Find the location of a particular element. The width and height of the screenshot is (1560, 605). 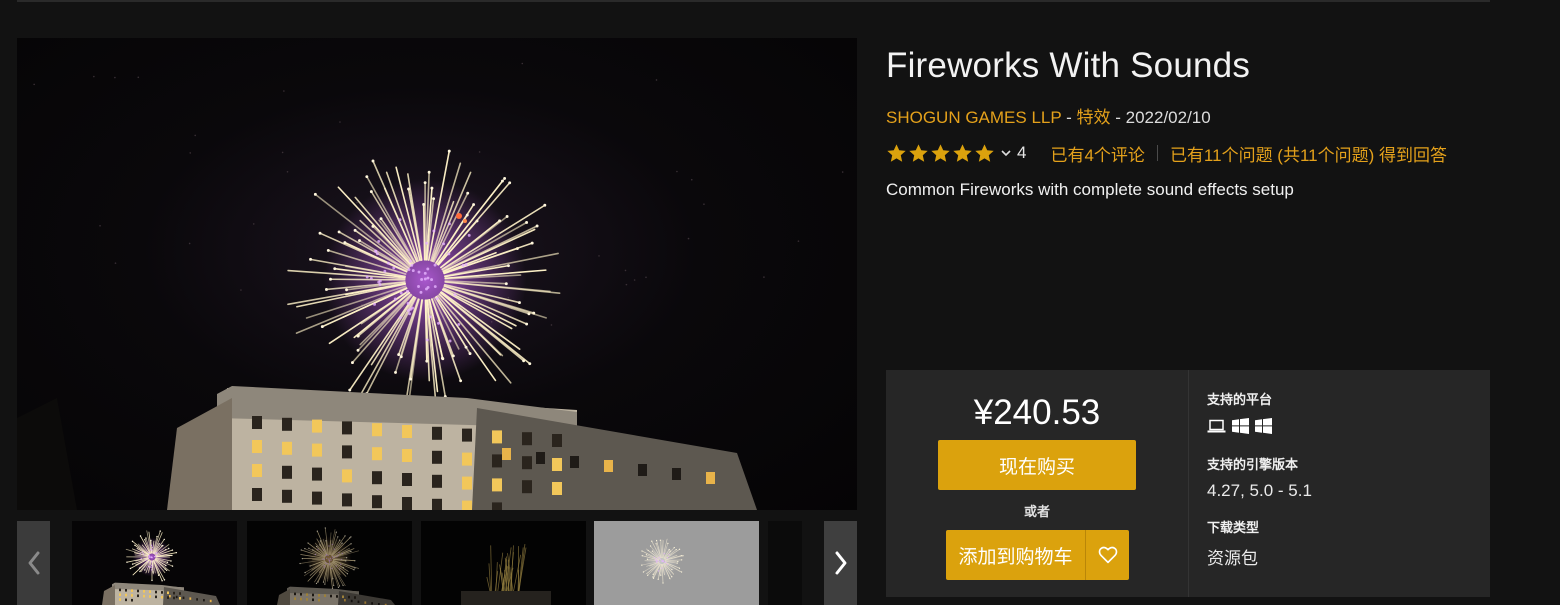

platform-icons is located at coordinates (1239, 426).